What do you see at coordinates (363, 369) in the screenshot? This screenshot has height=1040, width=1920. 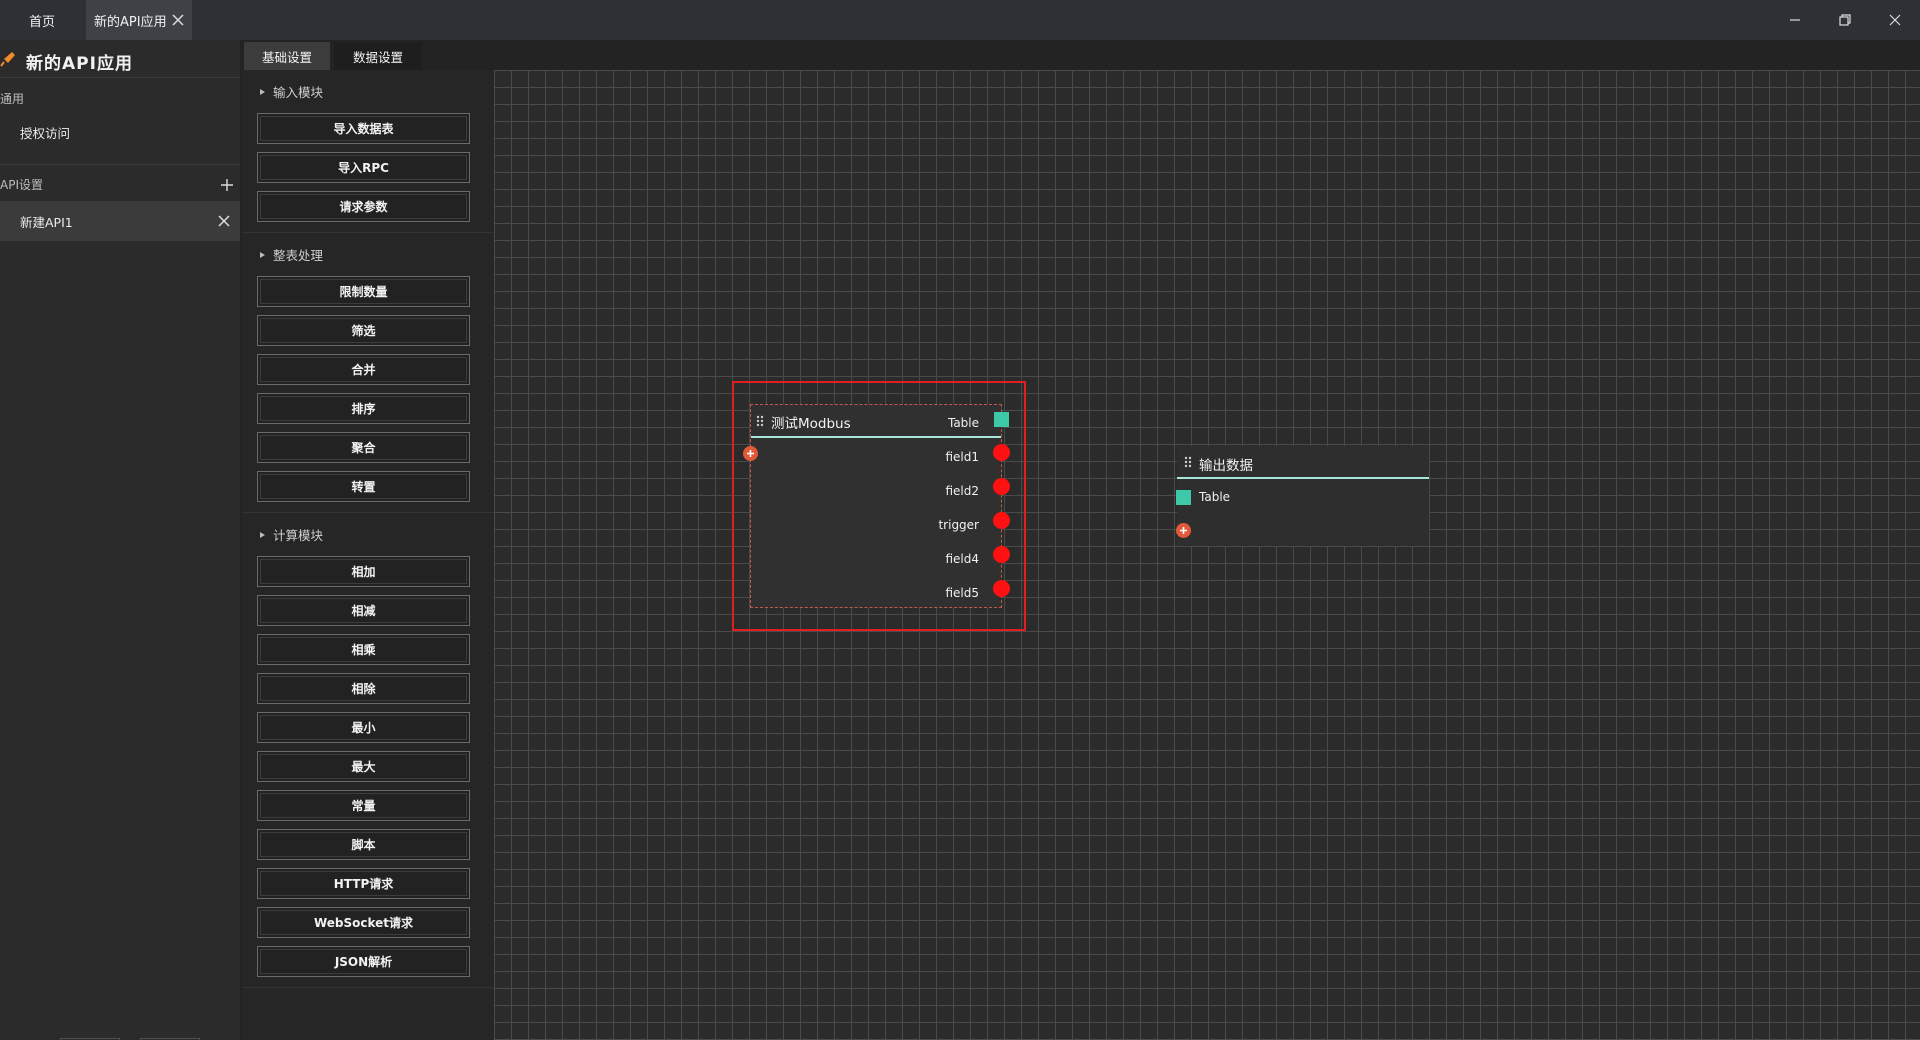 I see `module-button: 合并` at bounding box center [363, 369].